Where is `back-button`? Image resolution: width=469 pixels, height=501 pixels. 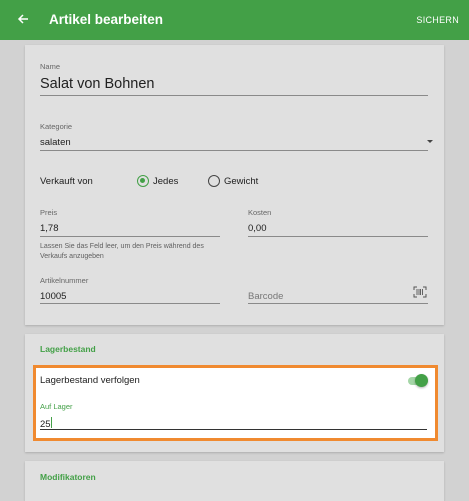 back-button is located at coordinates (23, 19).